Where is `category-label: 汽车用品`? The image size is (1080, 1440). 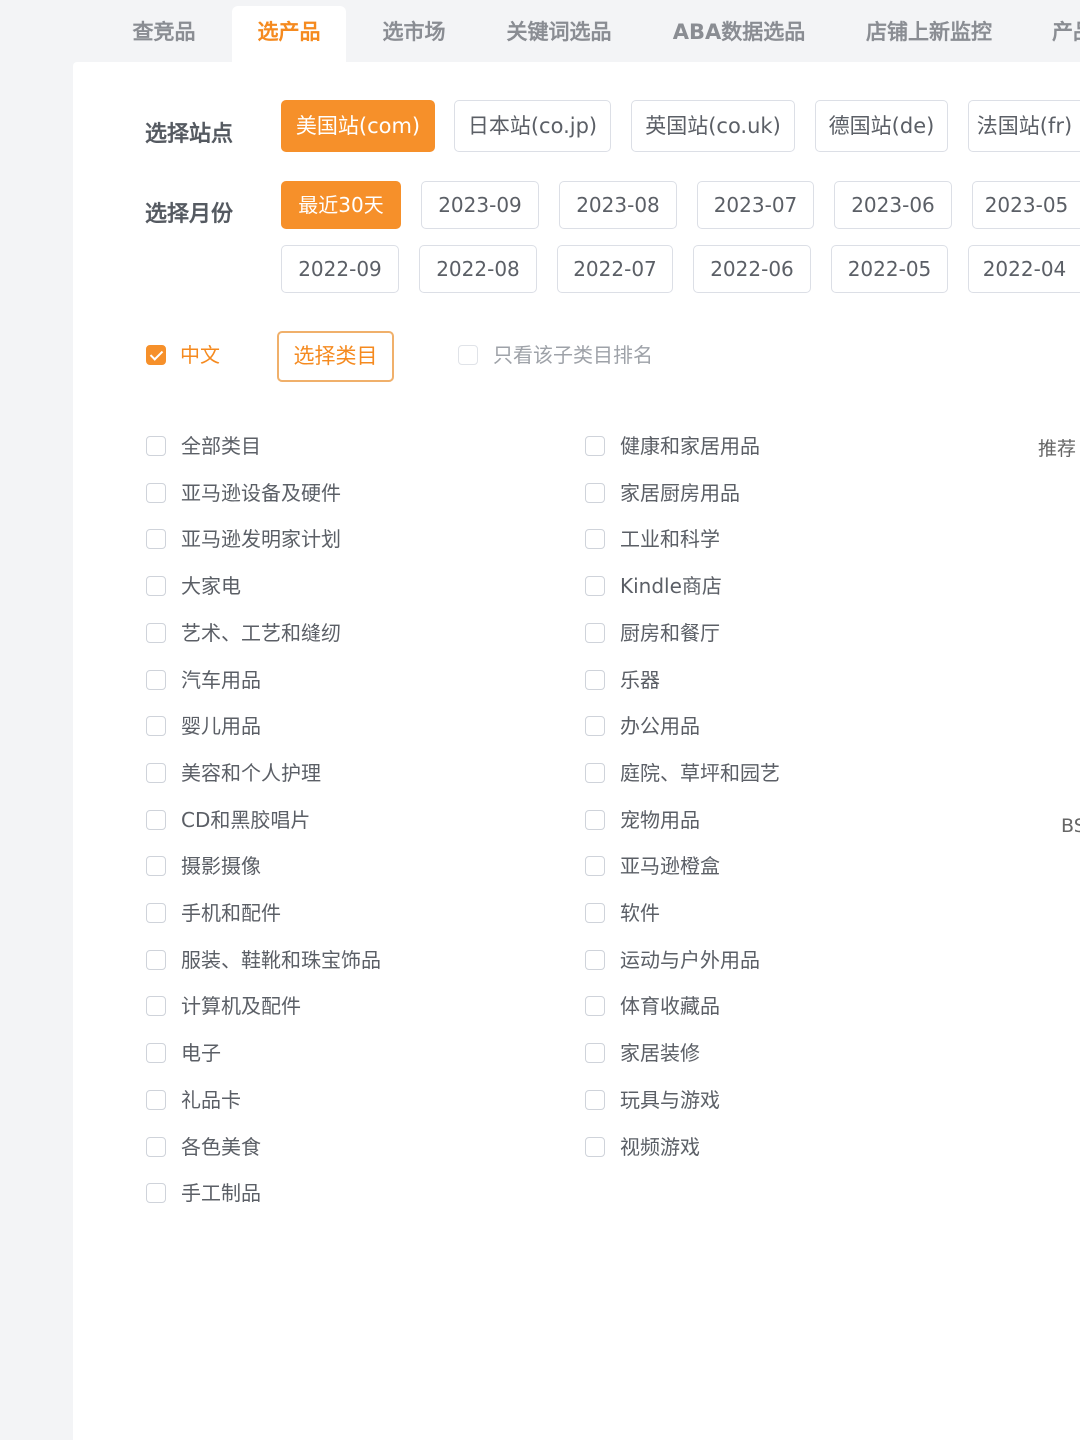 category-label: 汽车用品 is located at coordinates (221, 680).